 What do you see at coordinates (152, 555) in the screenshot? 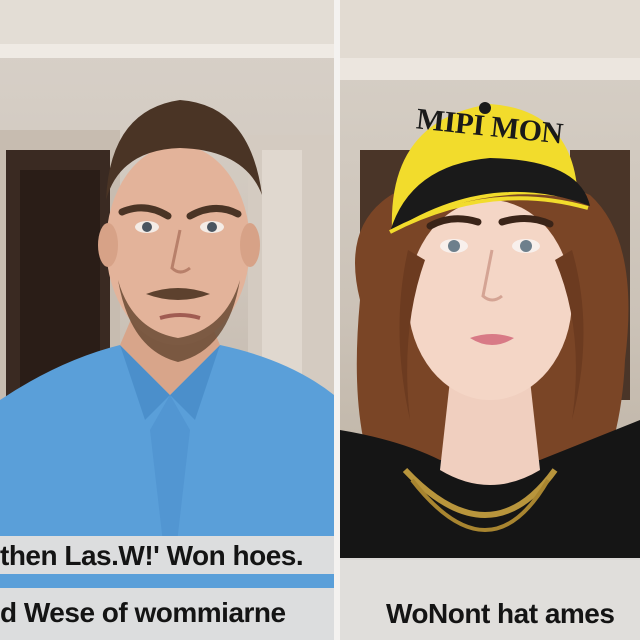
I see `left-caption-line-1: then Las.W!' Won hoes.` at bounding box center [152, 555].